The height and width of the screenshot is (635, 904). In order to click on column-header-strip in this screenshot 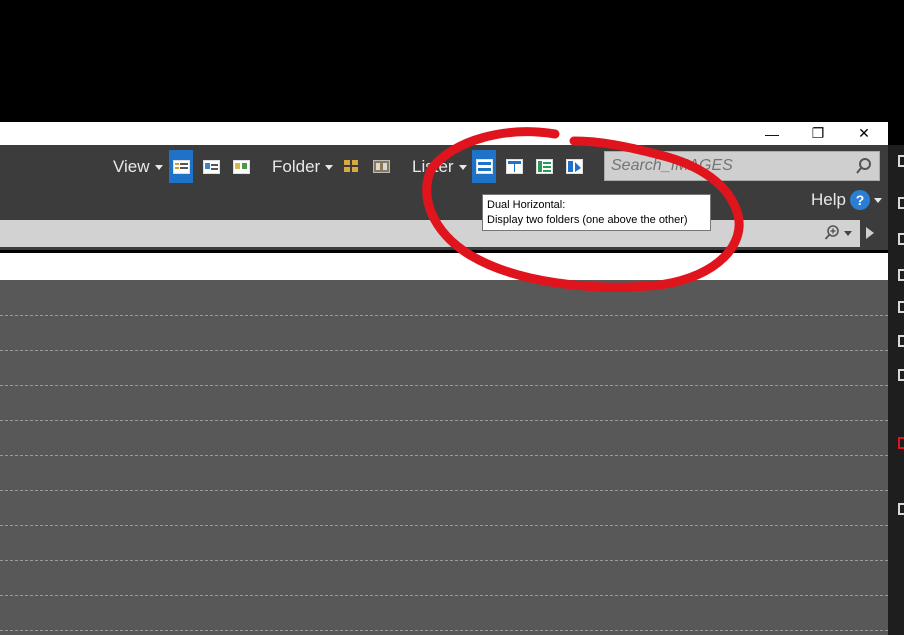, I will do `click(444, 266)`.